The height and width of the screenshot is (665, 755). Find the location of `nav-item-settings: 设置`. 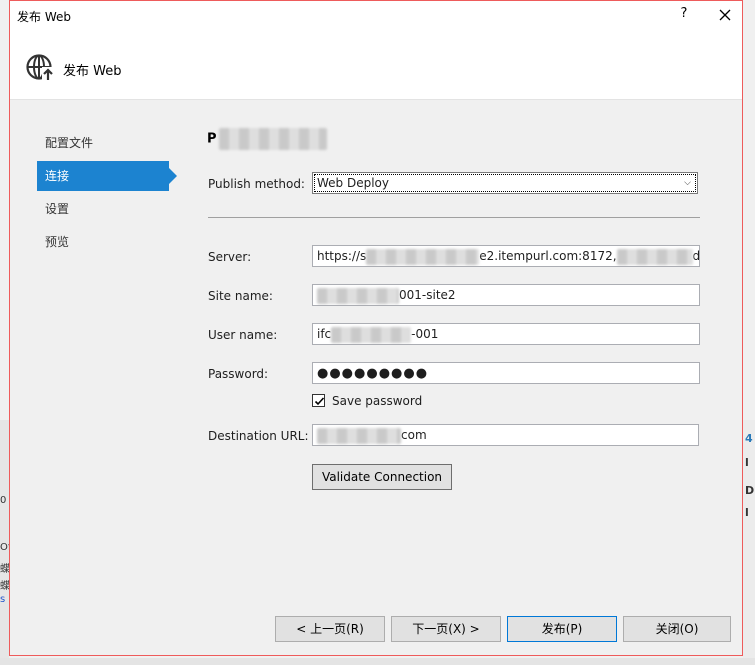

nav-item-settings: 设置 is located at coordinates (107, 209).